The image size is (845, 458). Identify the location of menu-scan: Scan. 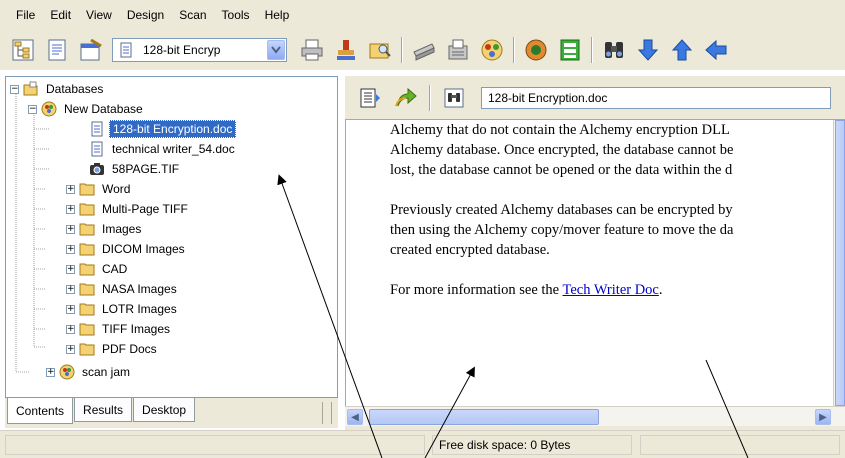
(194, 15).